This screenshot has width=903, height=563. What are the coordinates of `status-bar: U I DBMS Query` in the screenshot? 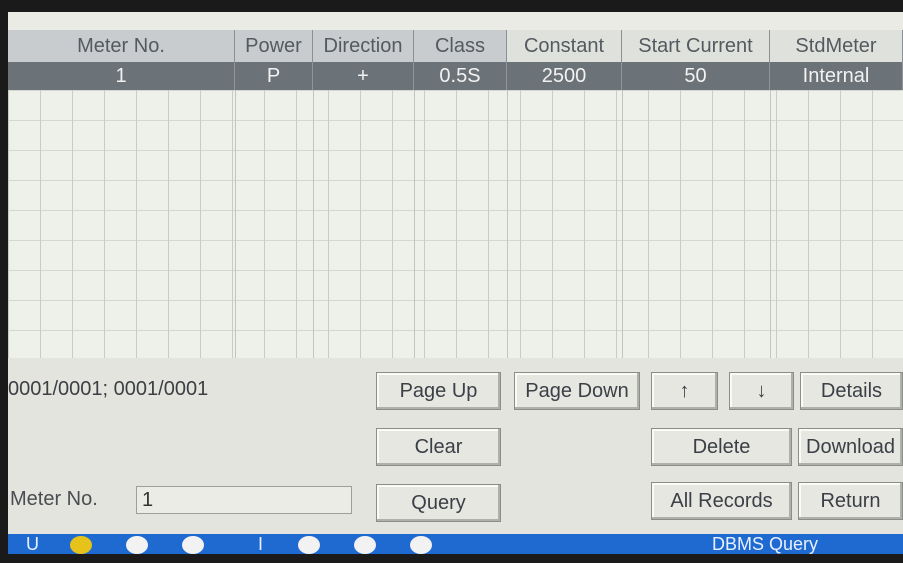 It's located at (455, 544).